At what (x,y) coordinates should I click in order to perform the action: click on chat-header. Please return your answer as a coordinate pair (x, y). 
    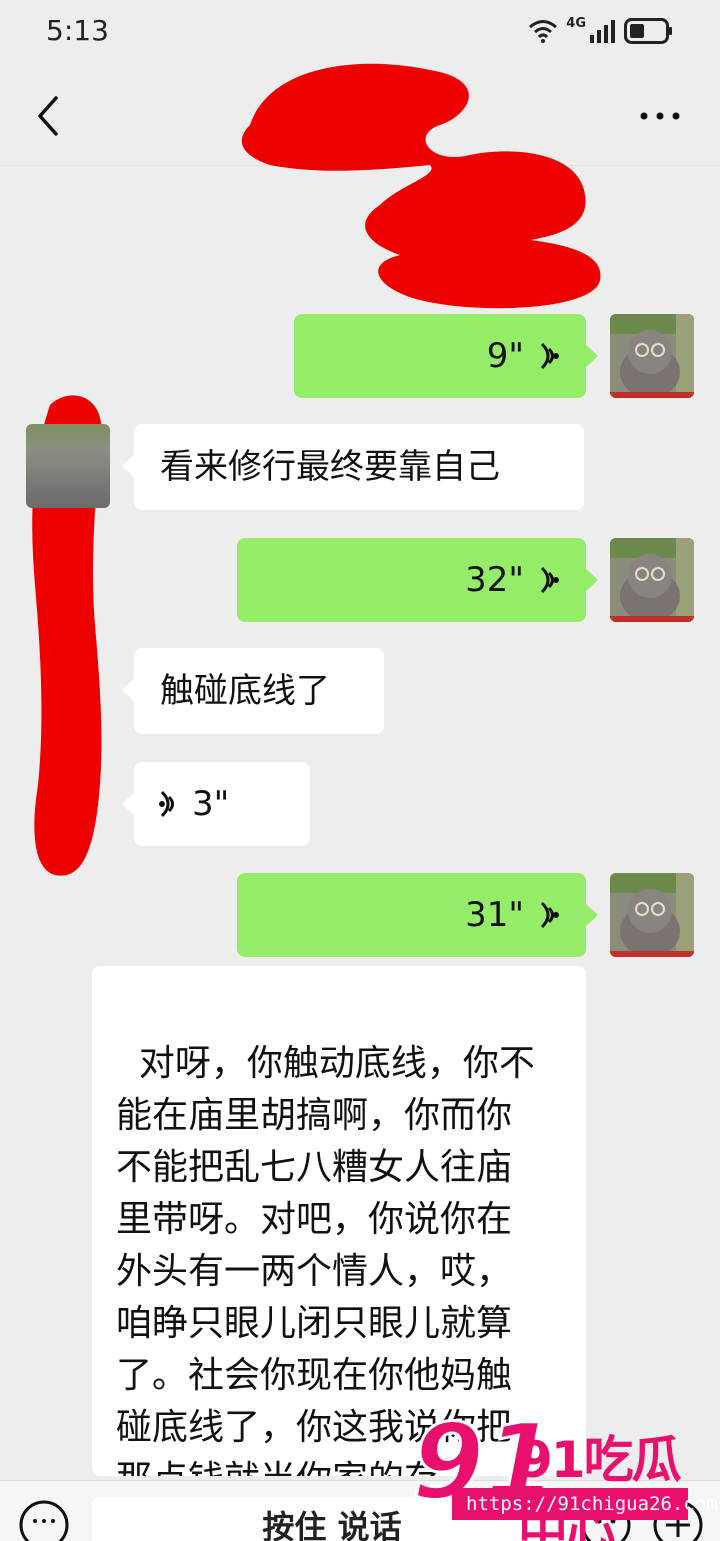
    Looking at the image, I should click on (360, 115).